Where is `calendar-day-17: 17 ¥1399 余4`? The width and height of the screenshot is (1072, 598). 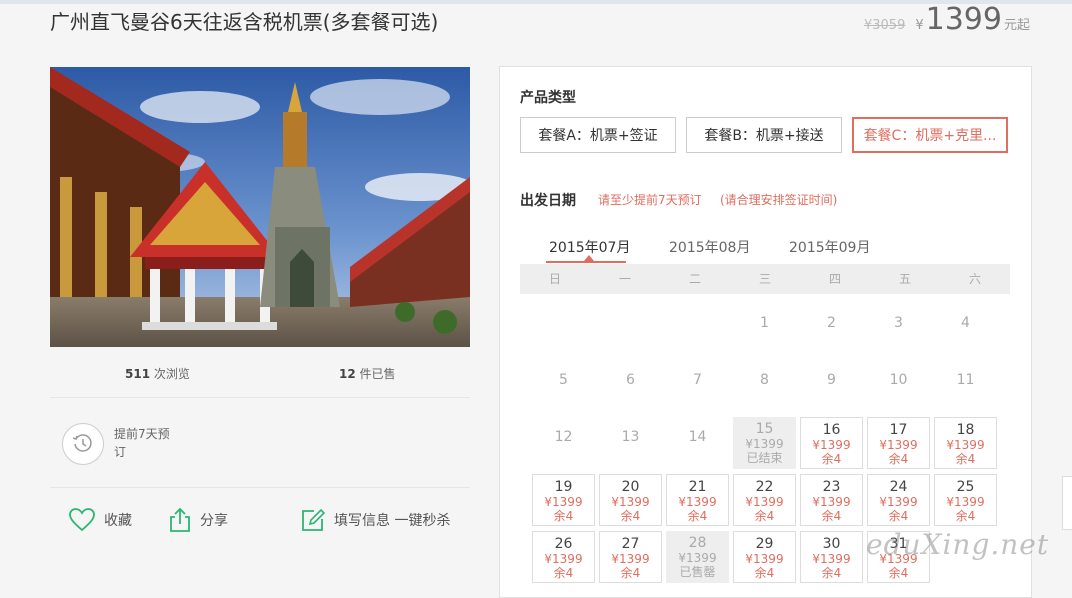
calendar-day-17: 17 ¥1399 余4 is located at coordinates (898, 443).